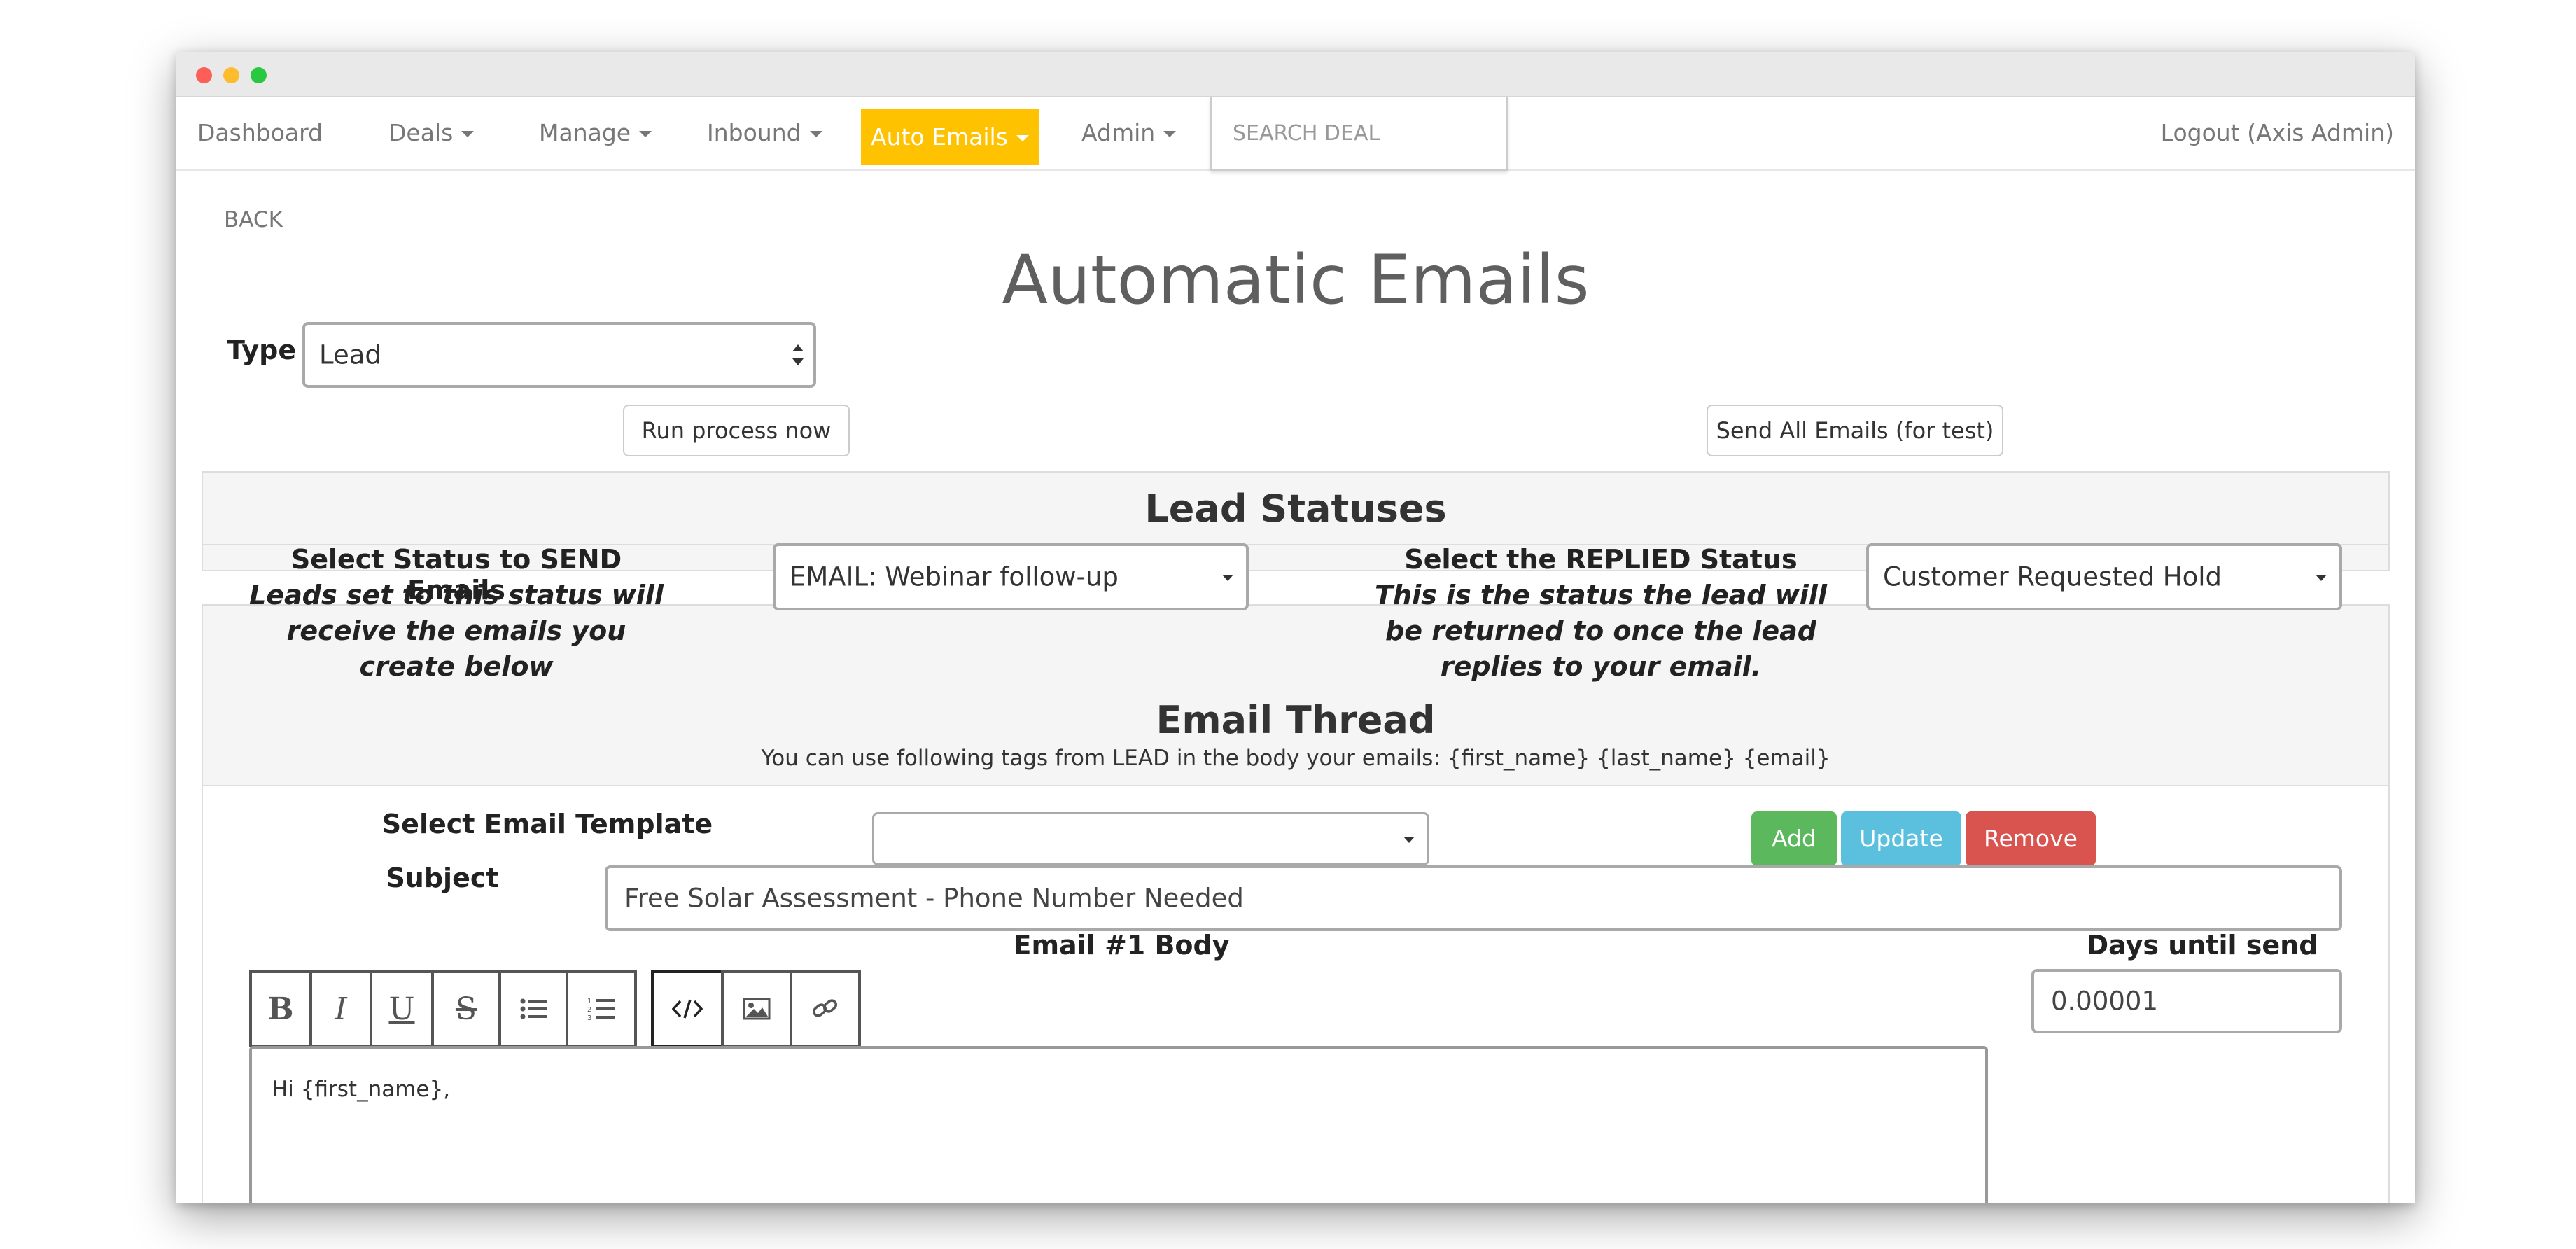  I want to click on nav-inbound: Inbound, so click(764, 133).